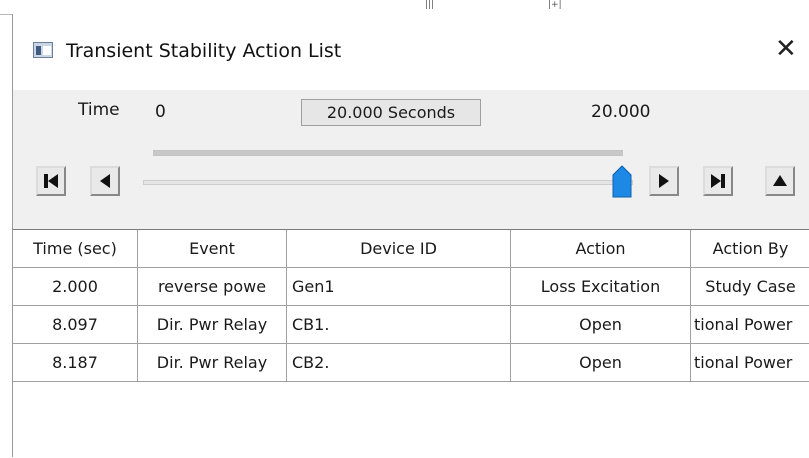 The width and height of the screenshot is (809, 458). I want to click on background-window-strip: ||| |+|, so click(404, 7).